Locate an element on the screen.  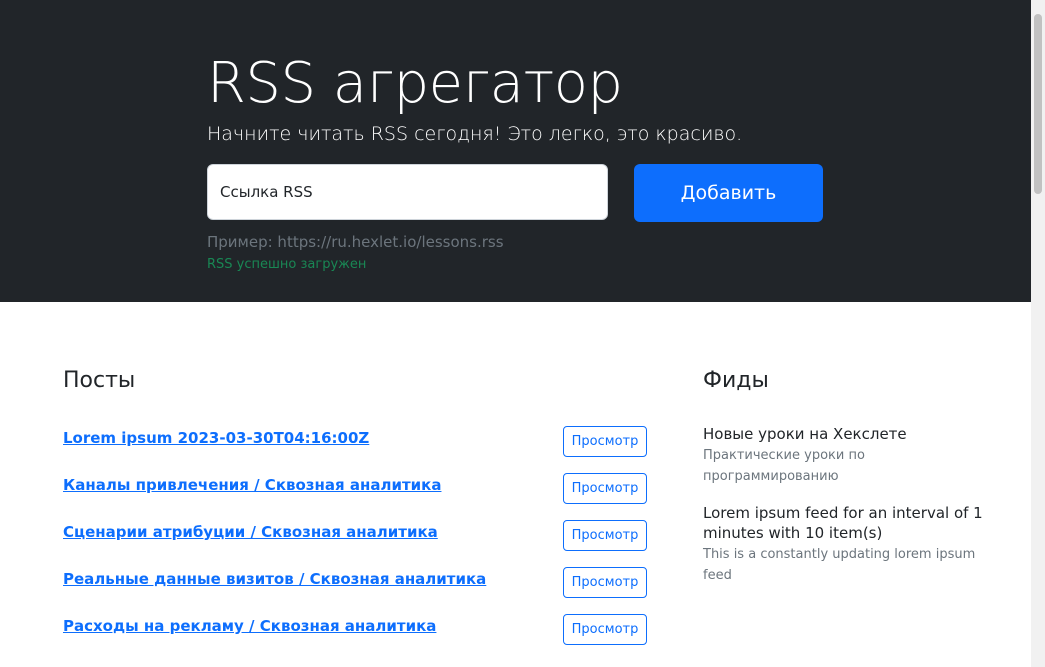
feed-description: Практические уроки по программированию is located at coordinates (784, 466).